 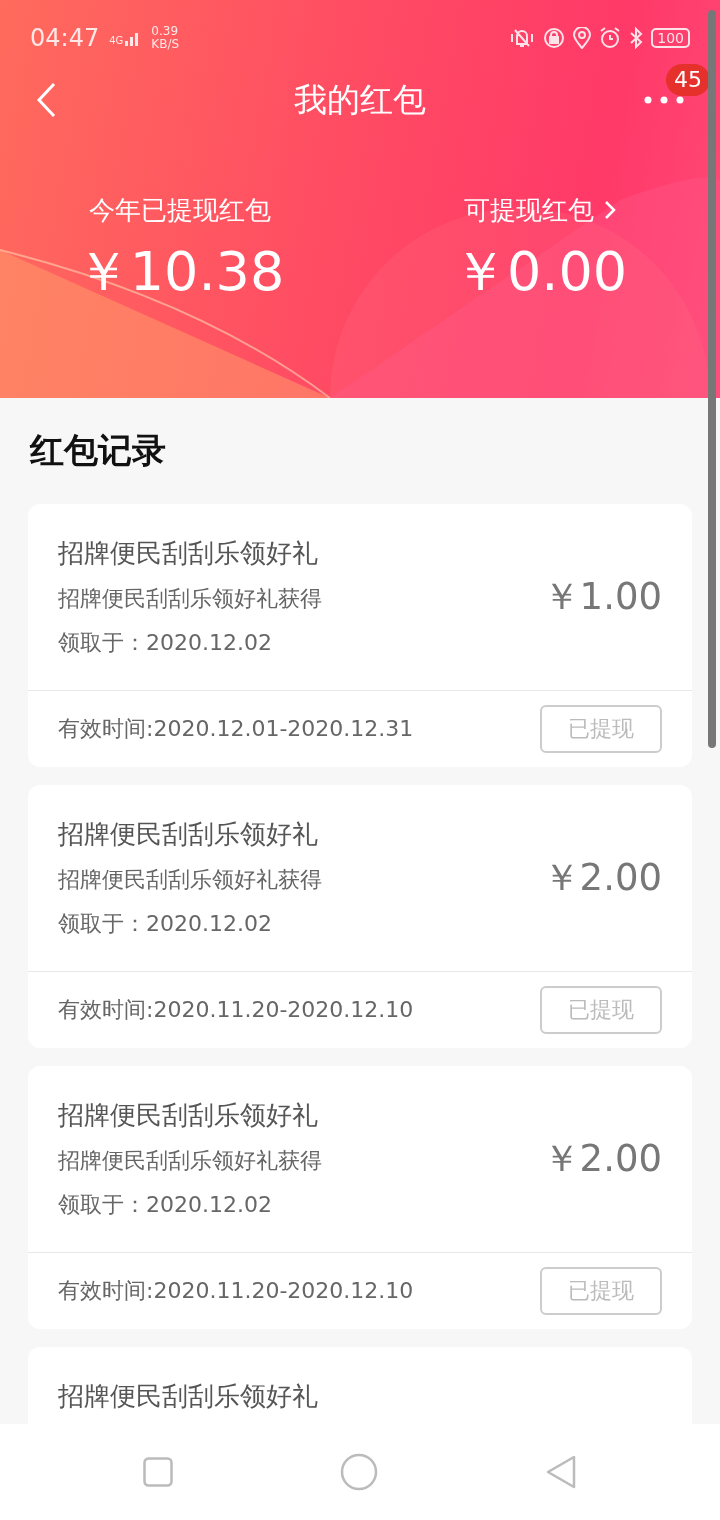 I want to click on chevron-right-icon, so click(x=610, y=210).